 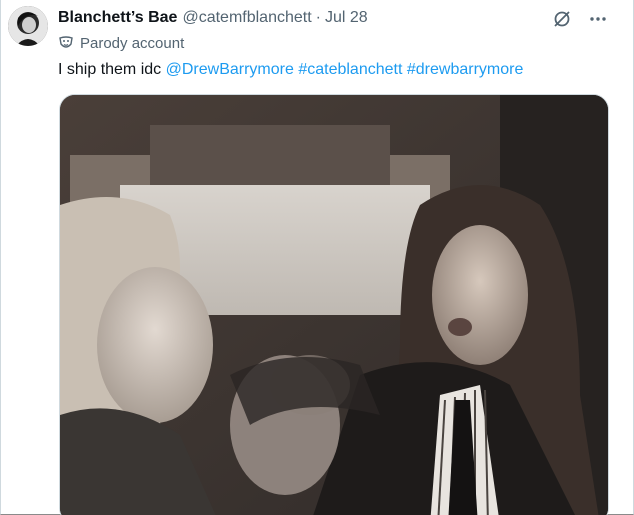 I want to click on tweet-text-plain: I ship them idc, so click(x=110, y=69).